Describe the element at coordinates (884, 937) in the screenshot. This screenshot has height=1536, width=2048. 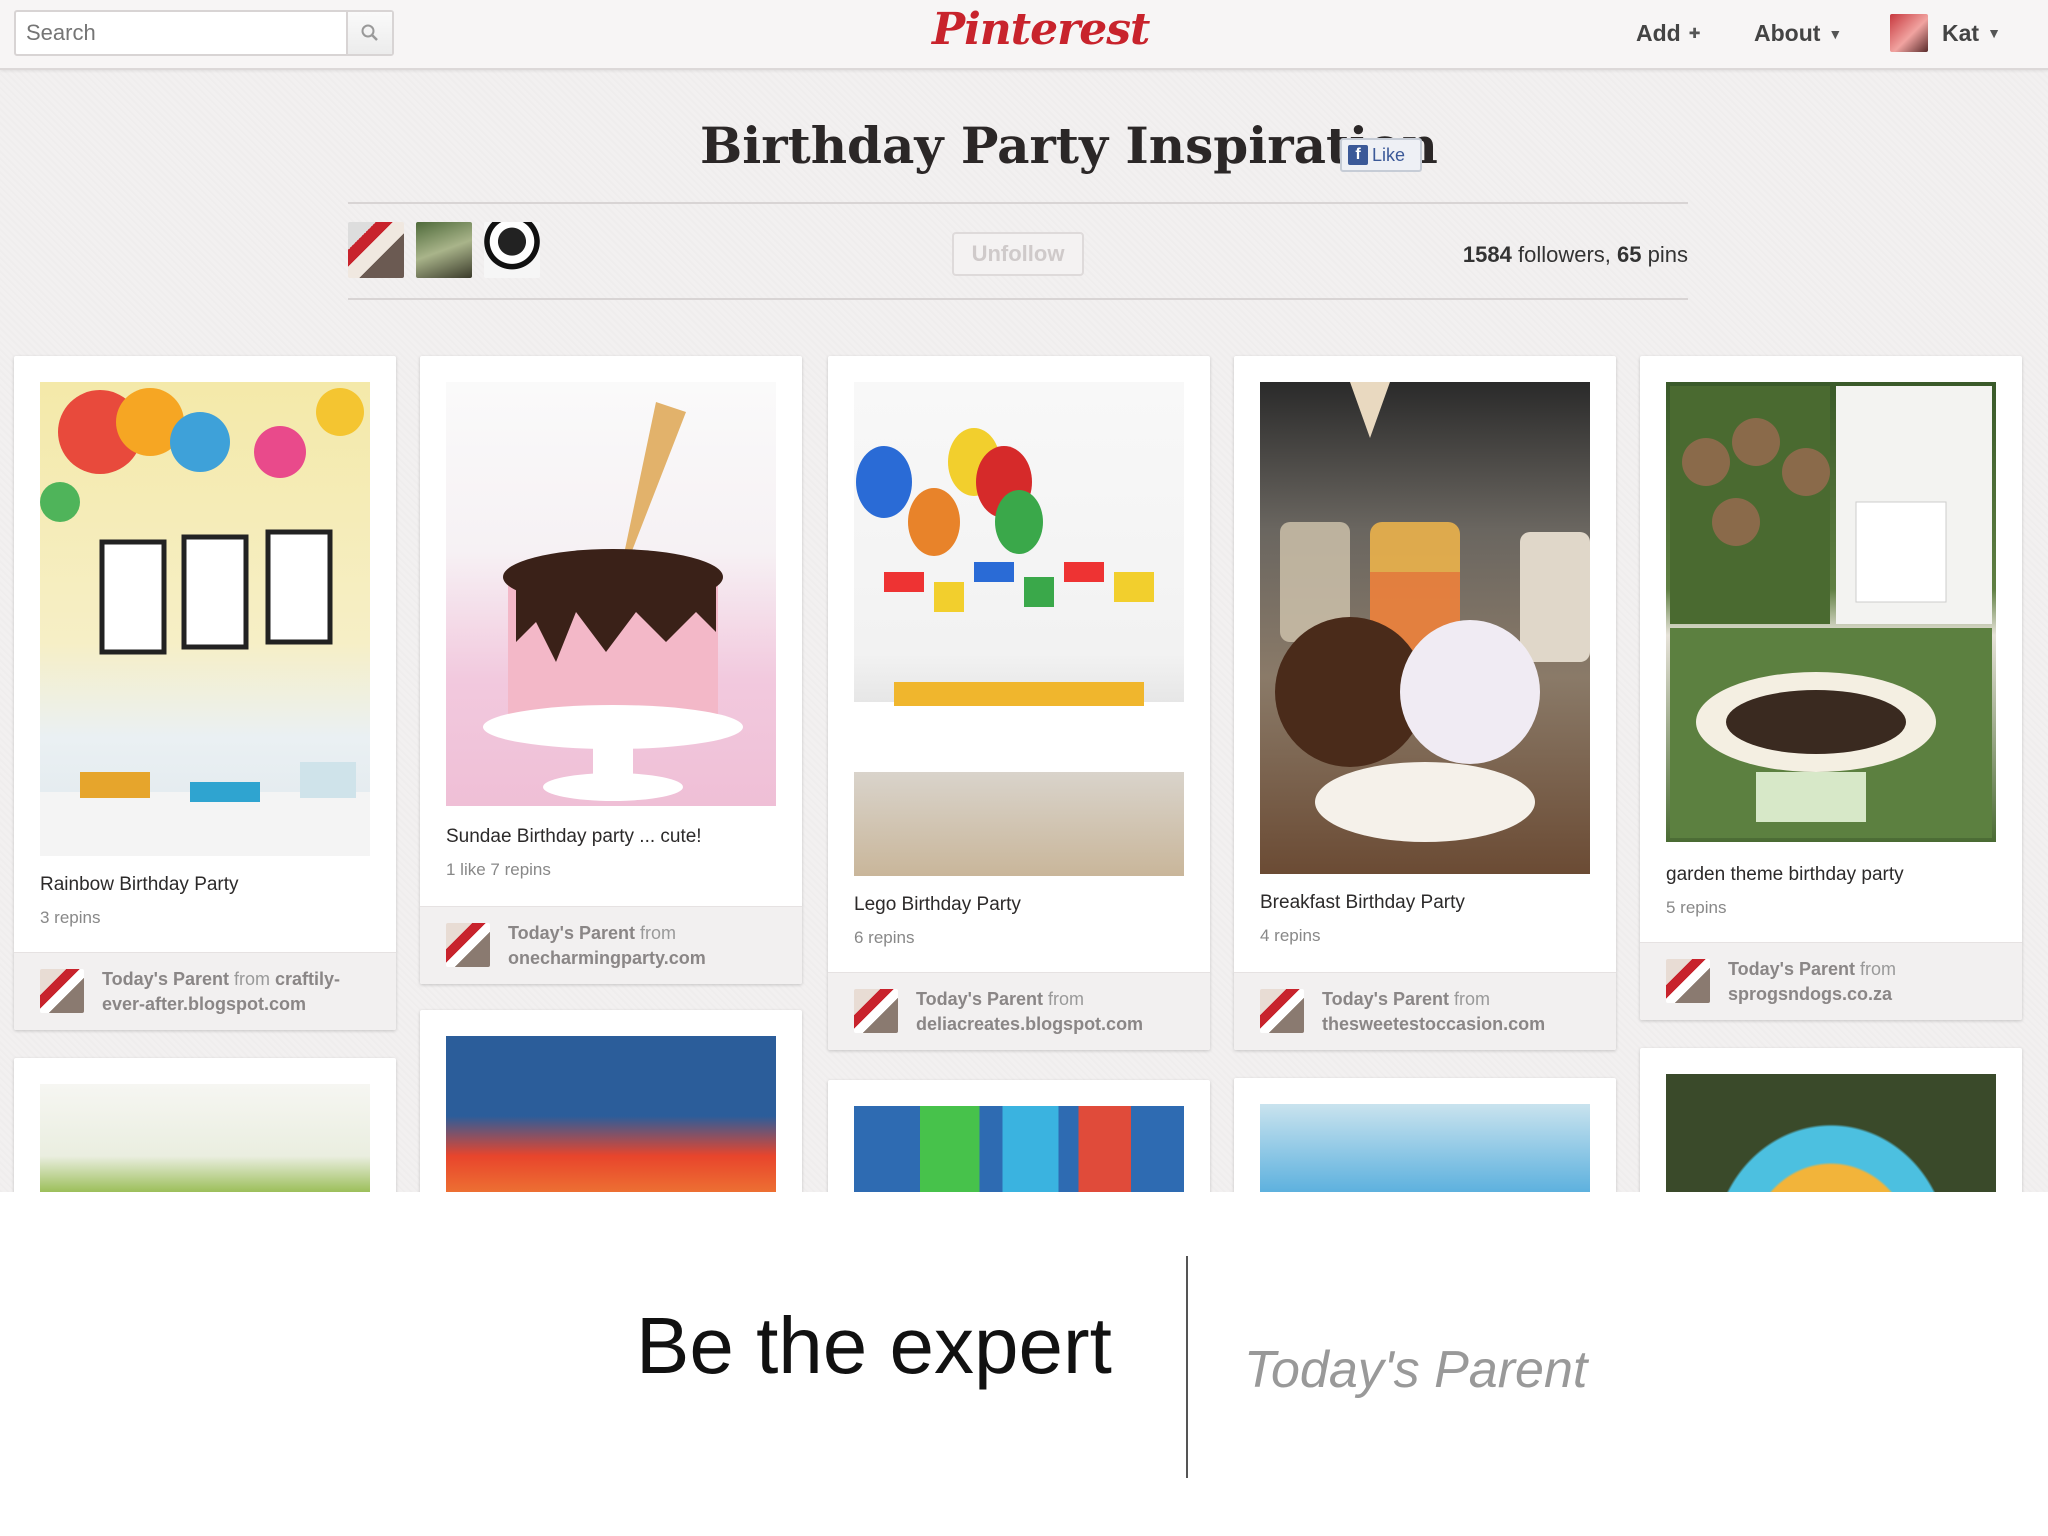
I see `pin-repins: 6 repins` at that location.